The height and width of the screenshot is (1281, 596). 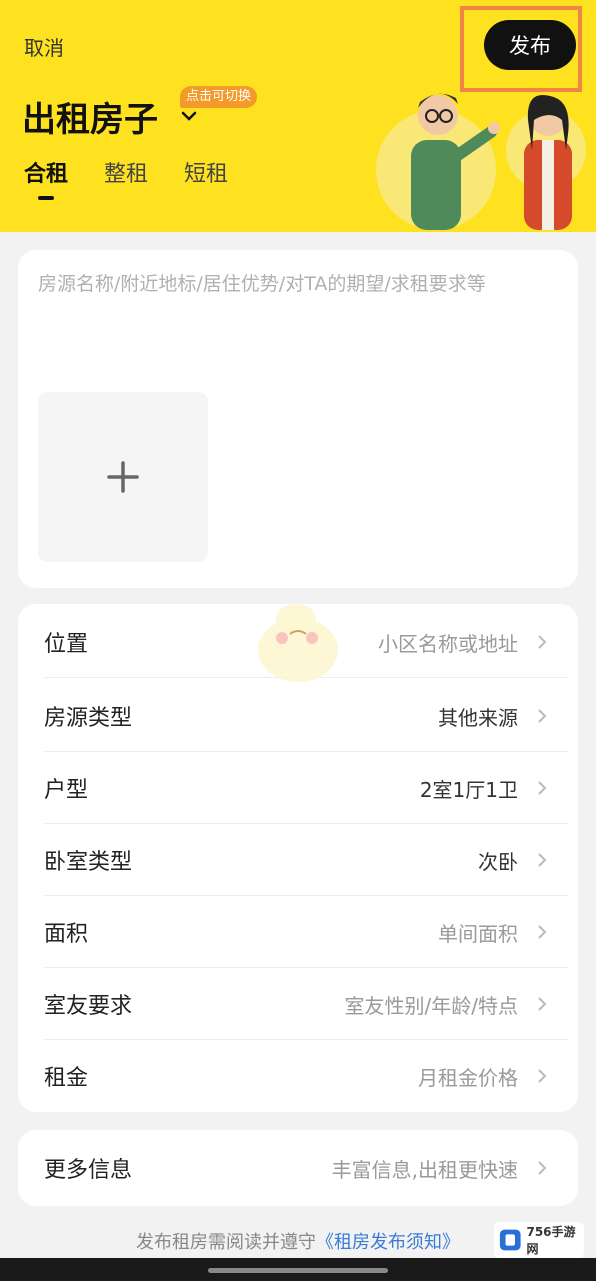 What do you see at coordinates (226, 1242) in the screenshot?
I see `footer-prefix: 发布租房需阅读并遵守` at bounding box center [226, 1242].